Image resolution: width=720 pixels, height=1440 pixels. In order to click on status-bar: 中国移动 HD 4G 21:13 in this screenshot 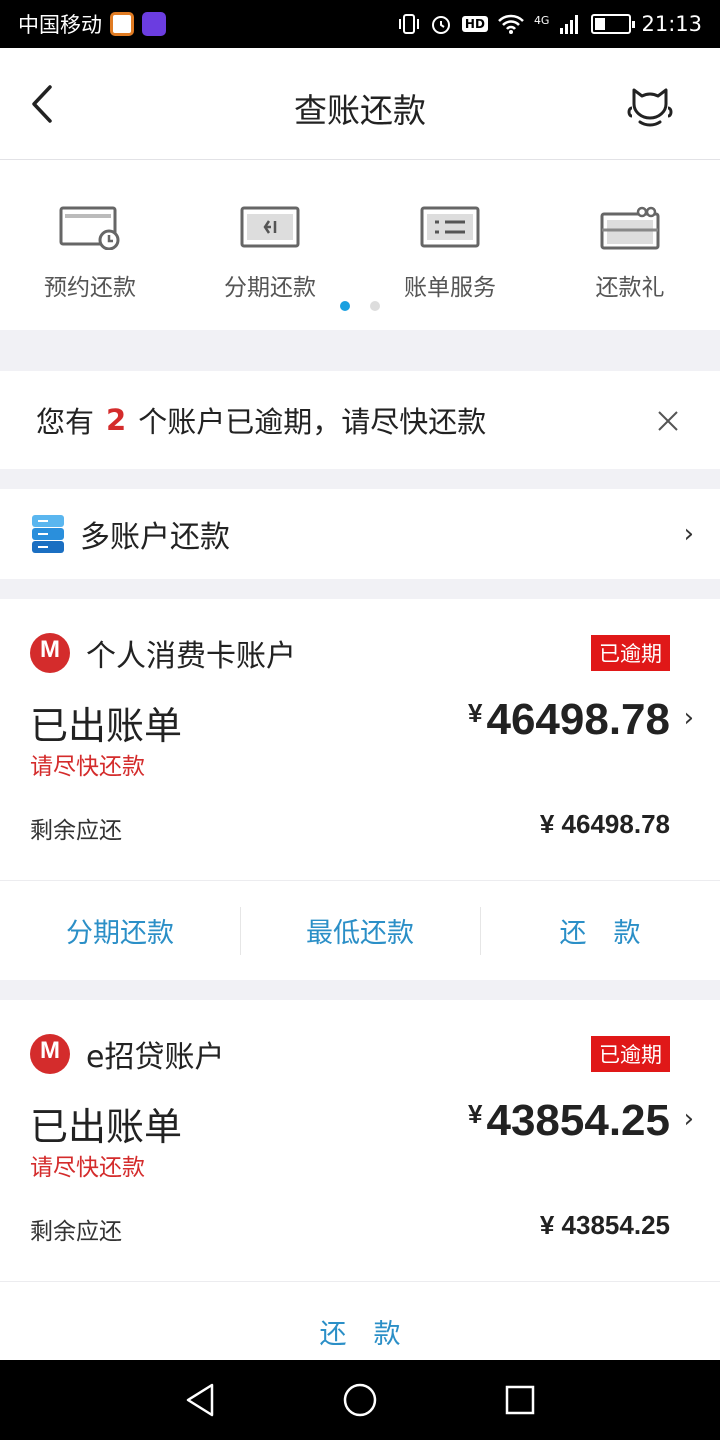, I will do `click(360, 24)`.